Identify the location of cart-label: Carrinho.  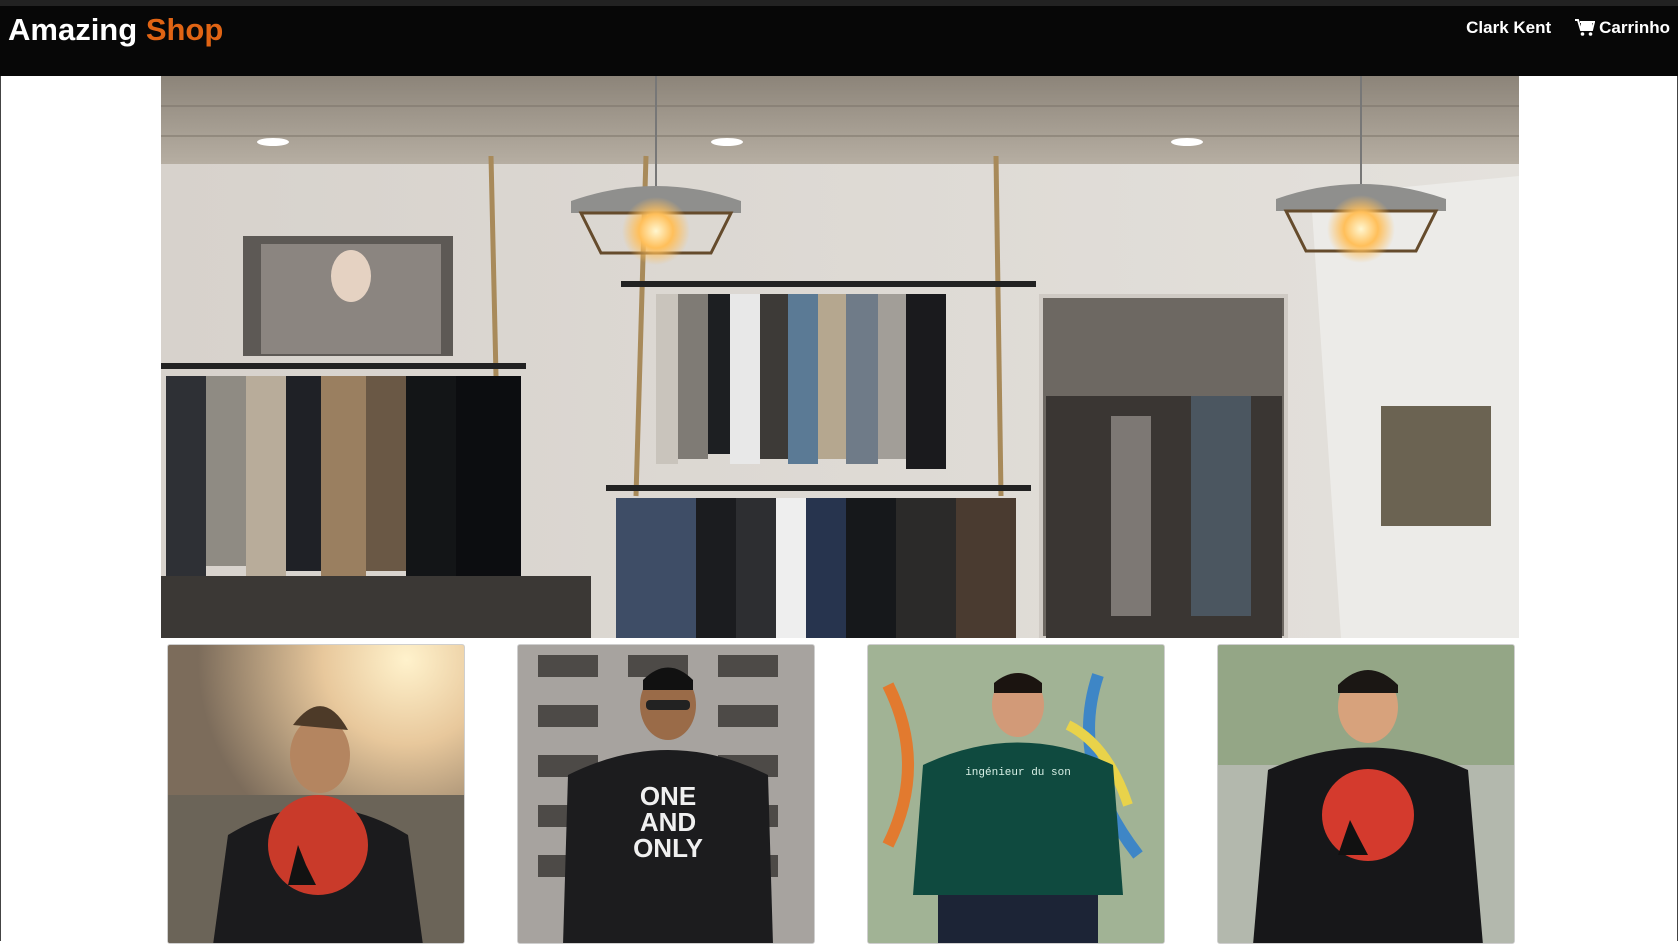
(1634, 27).